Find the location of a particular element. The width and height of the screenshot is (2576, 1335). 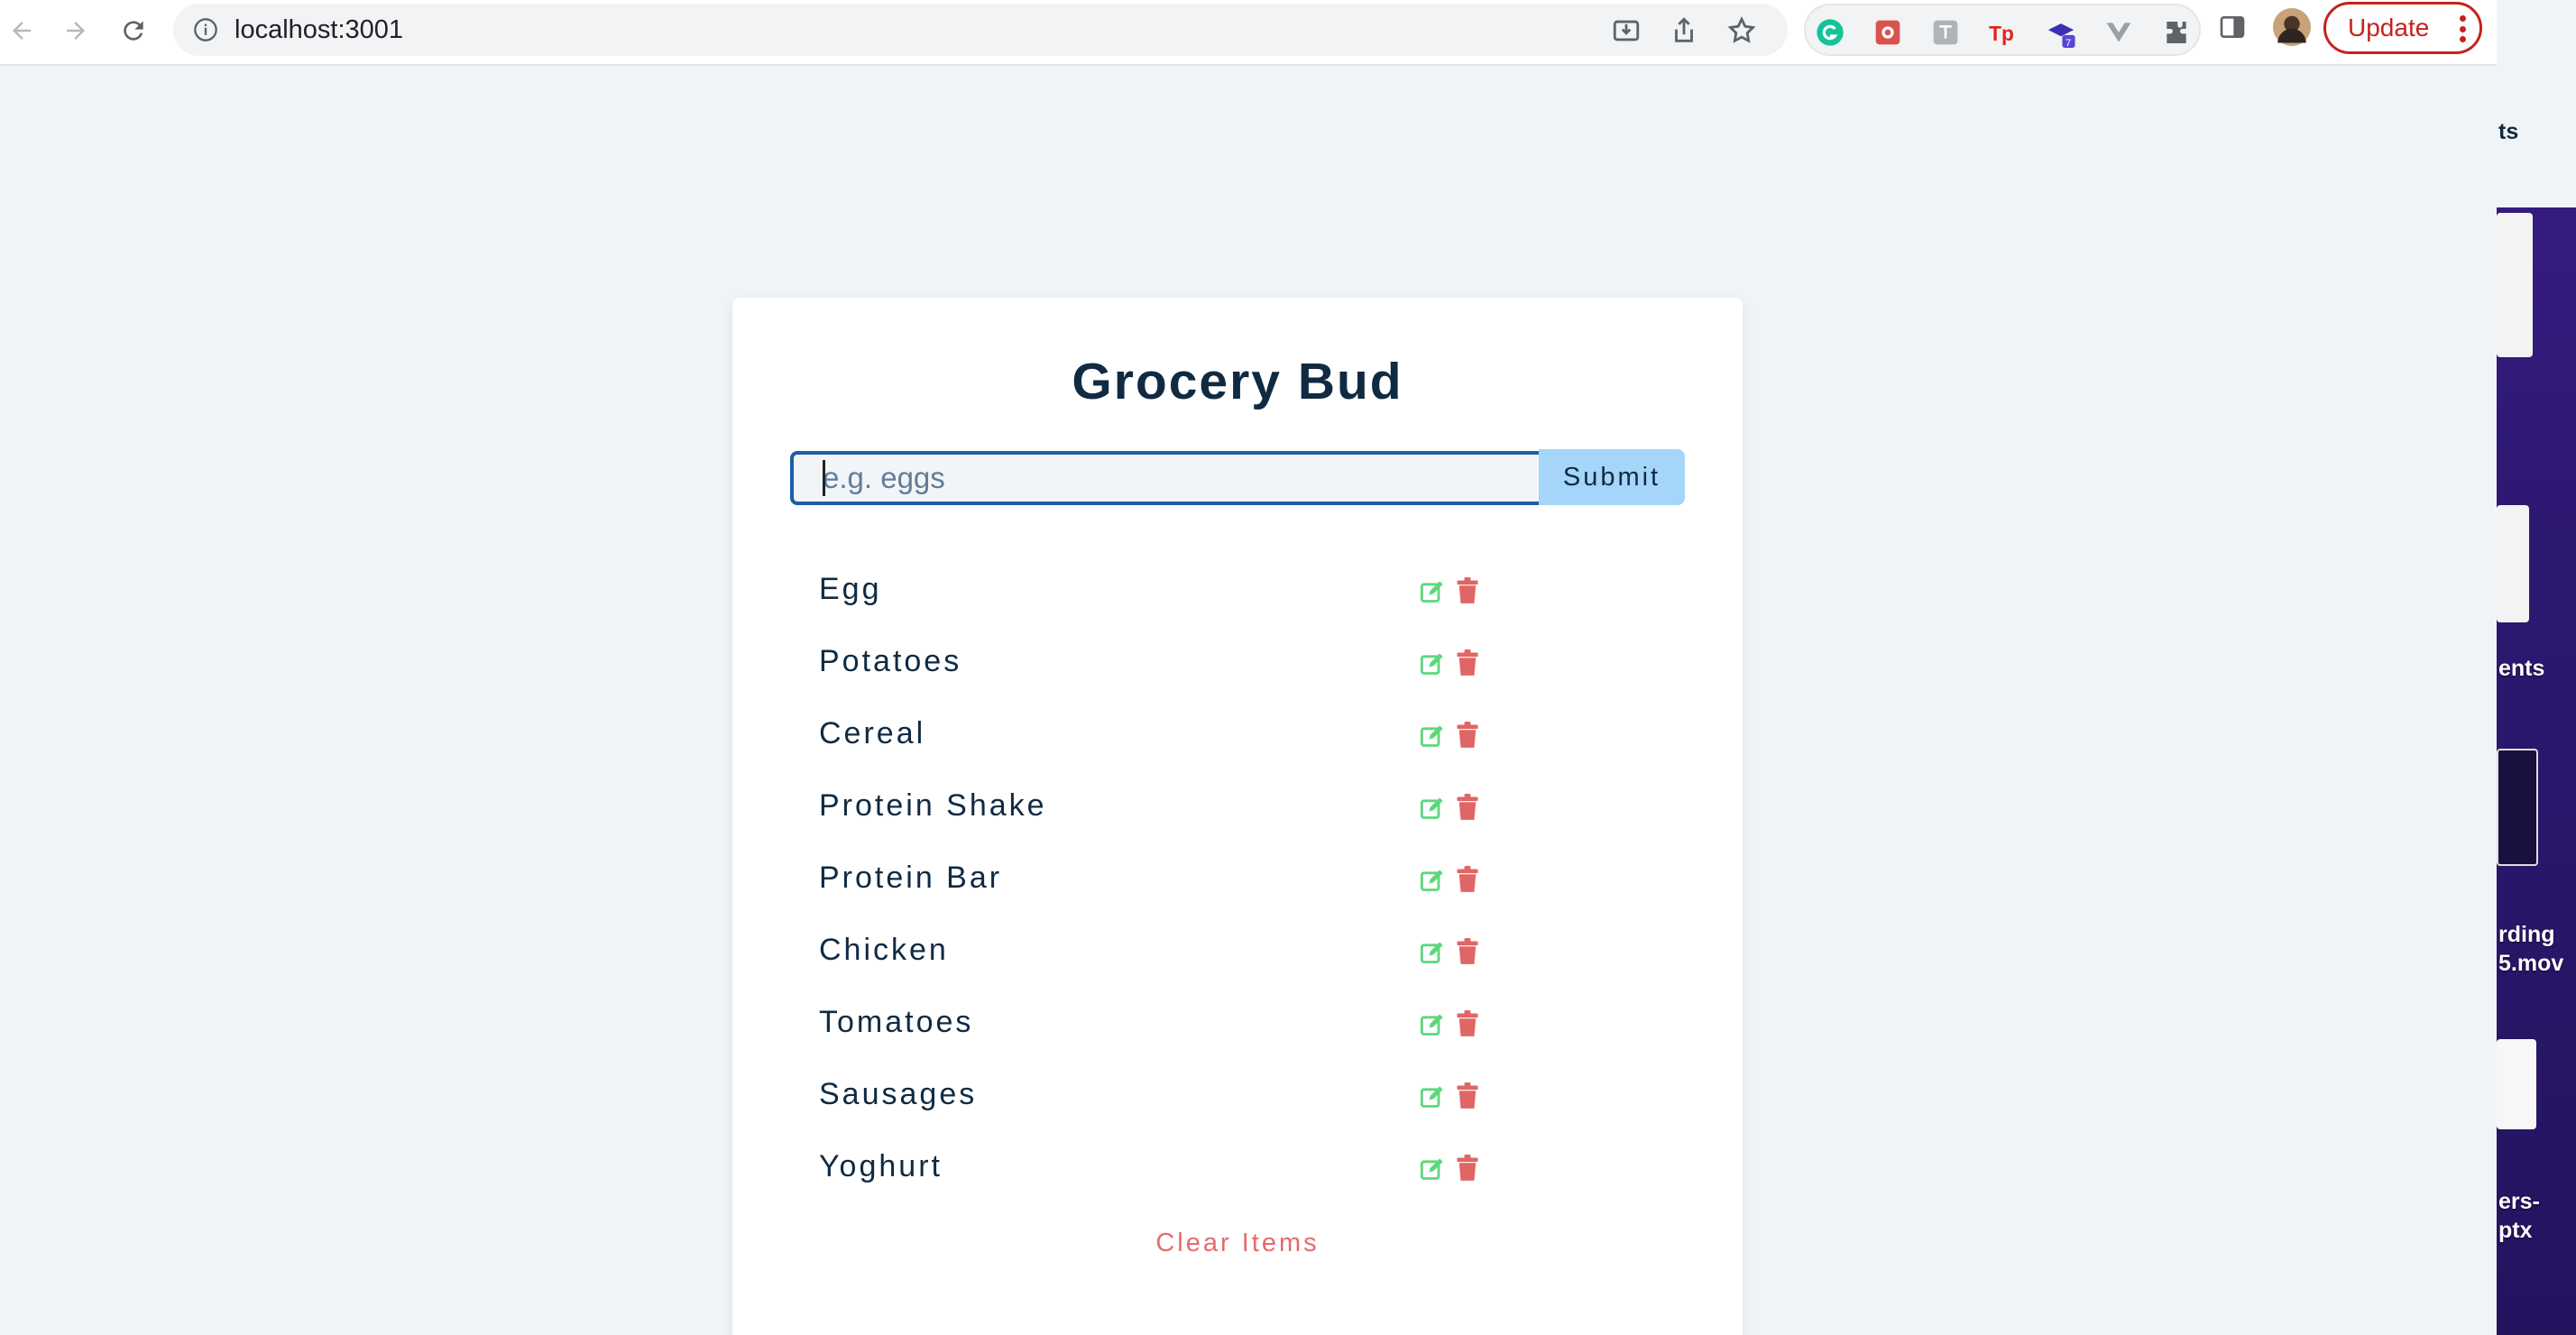

reload-icon is located at coordinates (134, 31).